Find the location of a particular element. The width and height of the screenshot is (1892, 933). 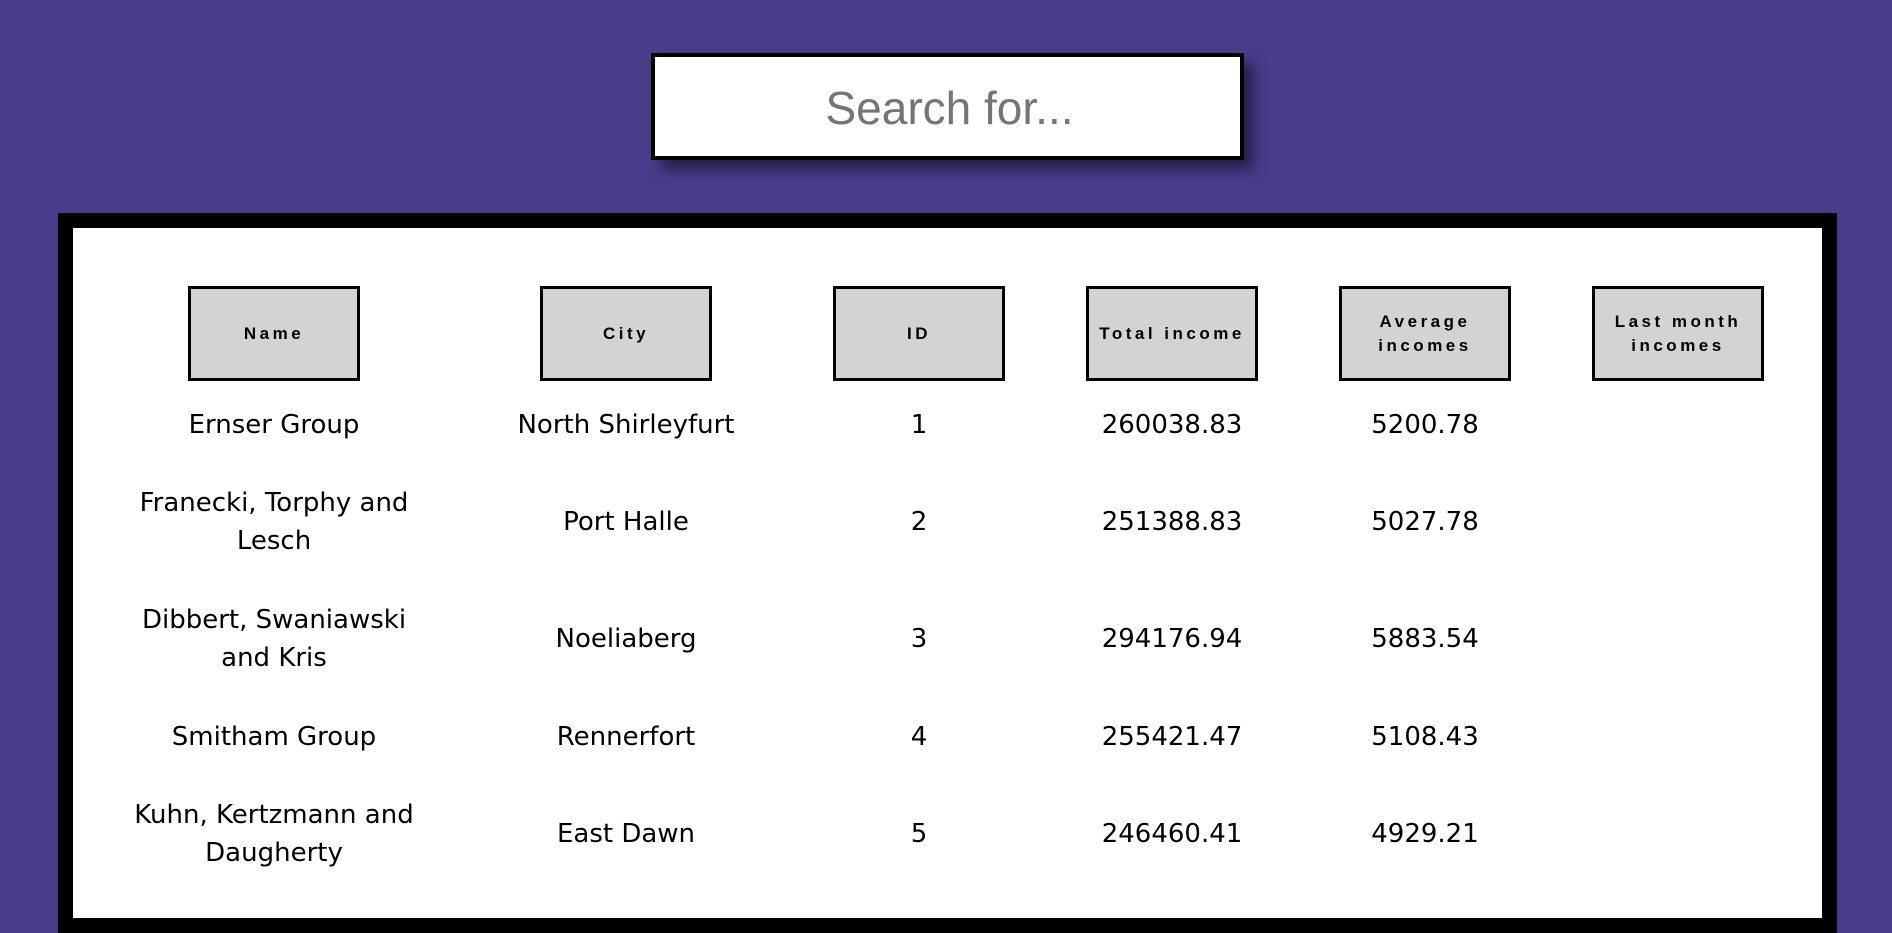

cell-average-incomes: 5883.54 is located at coordinates (1425, 639).